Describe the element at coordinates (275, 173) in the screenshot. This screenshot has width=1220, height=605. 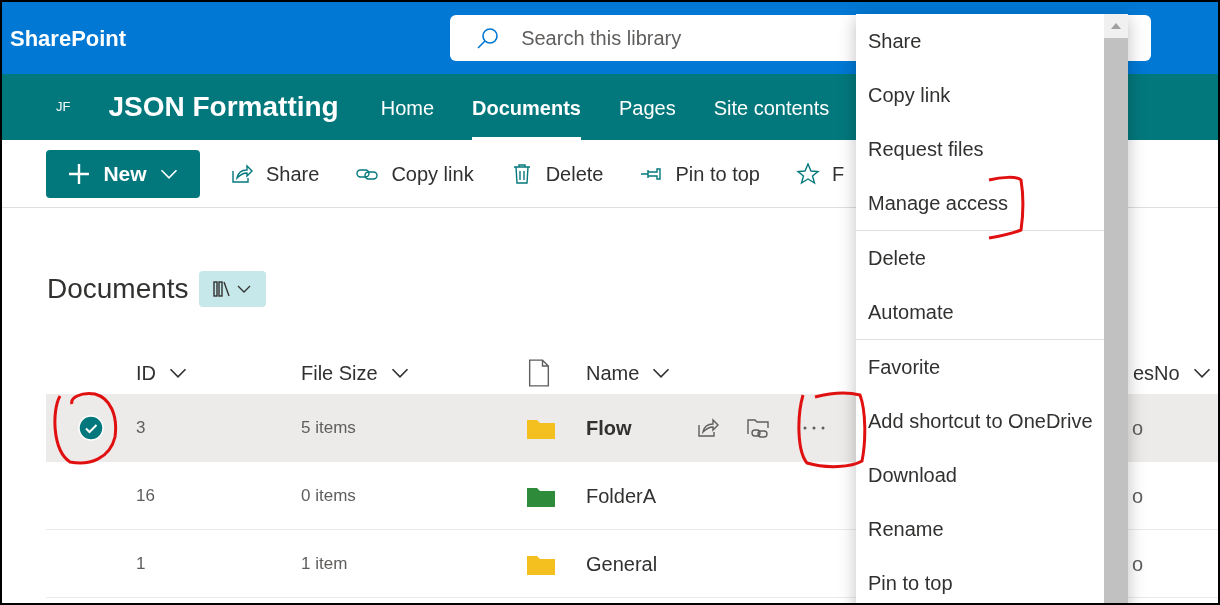
I see `command-button: Share` at that location.